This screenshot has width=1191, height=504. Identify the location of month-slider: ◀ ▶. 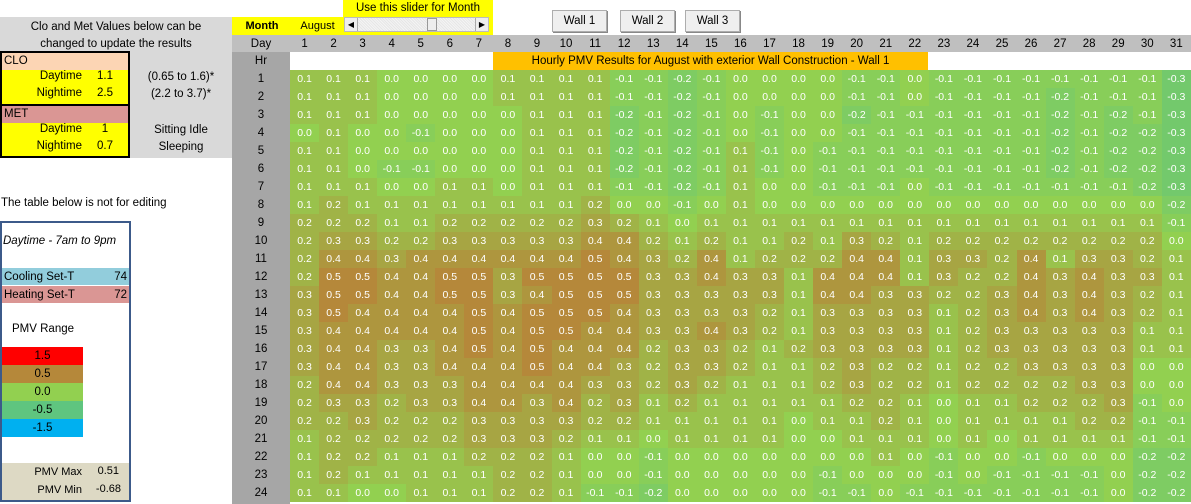
(416, 24).